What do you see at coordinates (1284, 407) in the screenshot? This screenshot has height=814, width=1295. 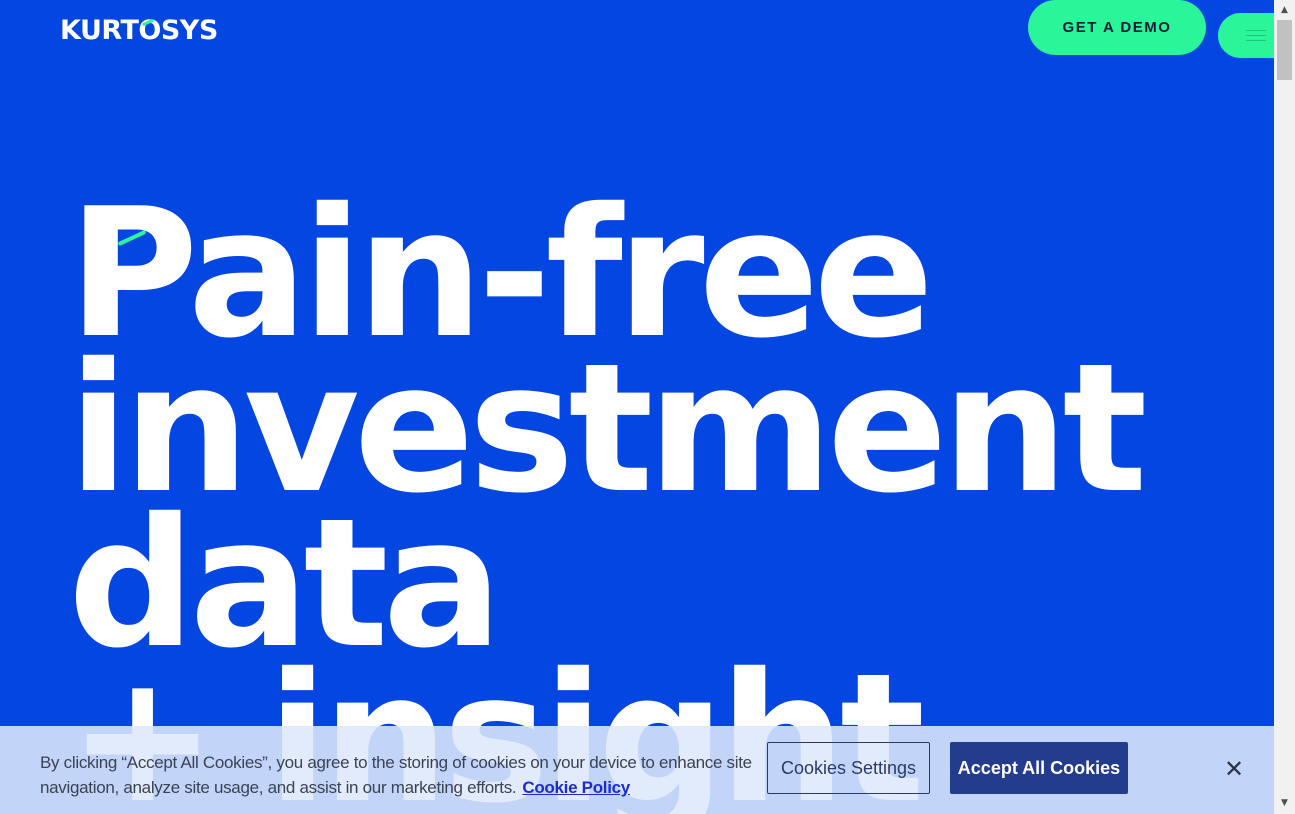 I see `vertical-scrollbar: ▲ ▼` at bounding box center [1284, 407].